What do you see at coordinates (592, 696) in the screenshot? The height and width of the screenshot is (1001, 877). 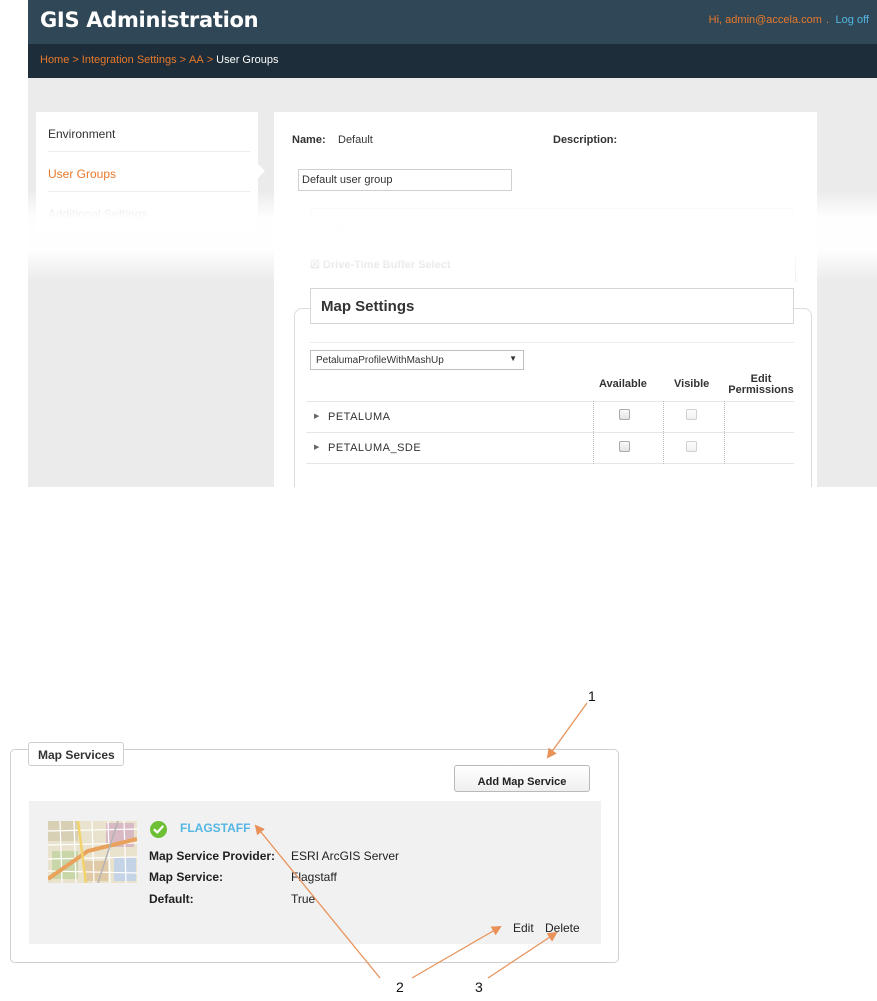 I see `callout-number-1: 1` at bounding box center [592, 696].